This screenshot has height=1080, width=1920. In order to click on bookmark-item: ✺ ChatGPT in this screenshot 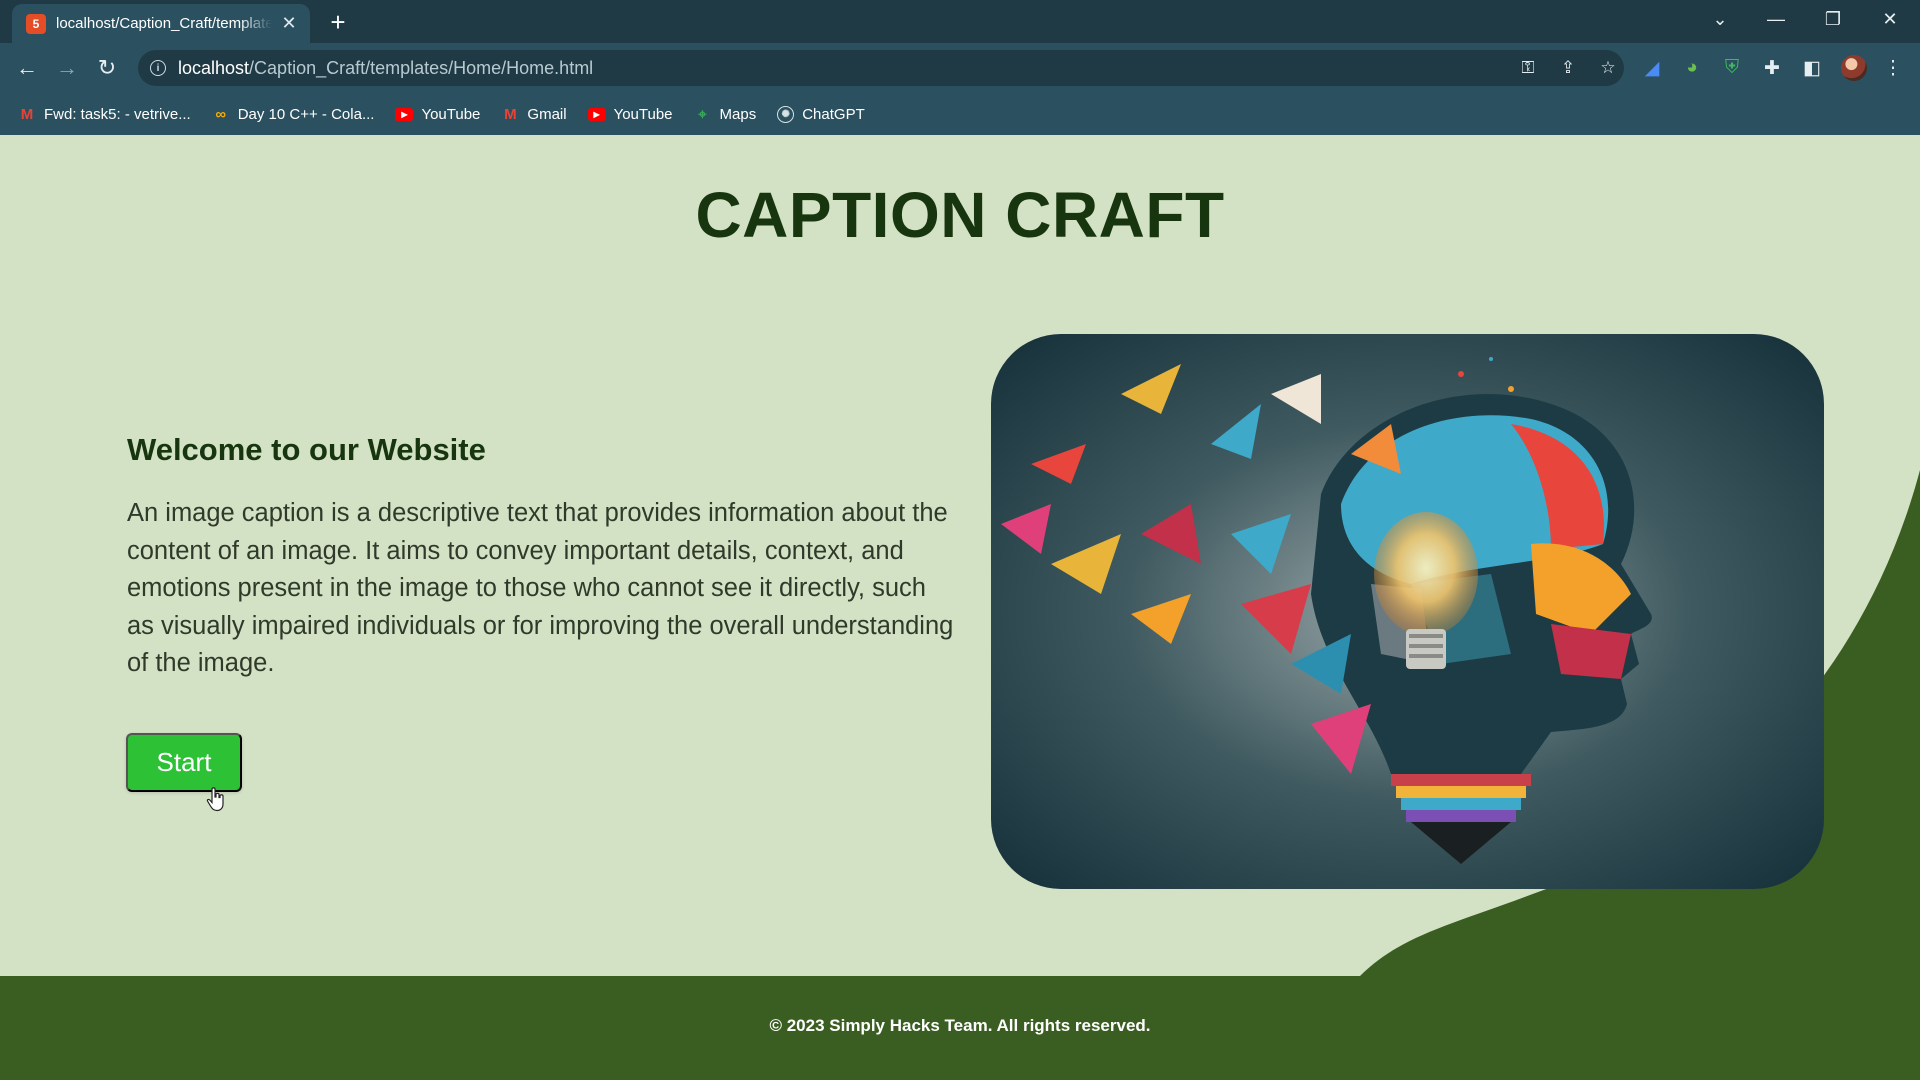, I will do `click(821, 114)`.